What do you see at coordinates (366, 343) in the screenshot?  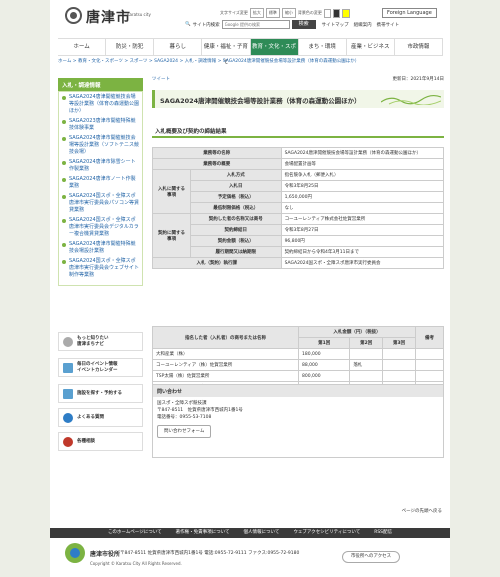 I see `col-header-round2: 第2回` at bounding box center [366, 343].